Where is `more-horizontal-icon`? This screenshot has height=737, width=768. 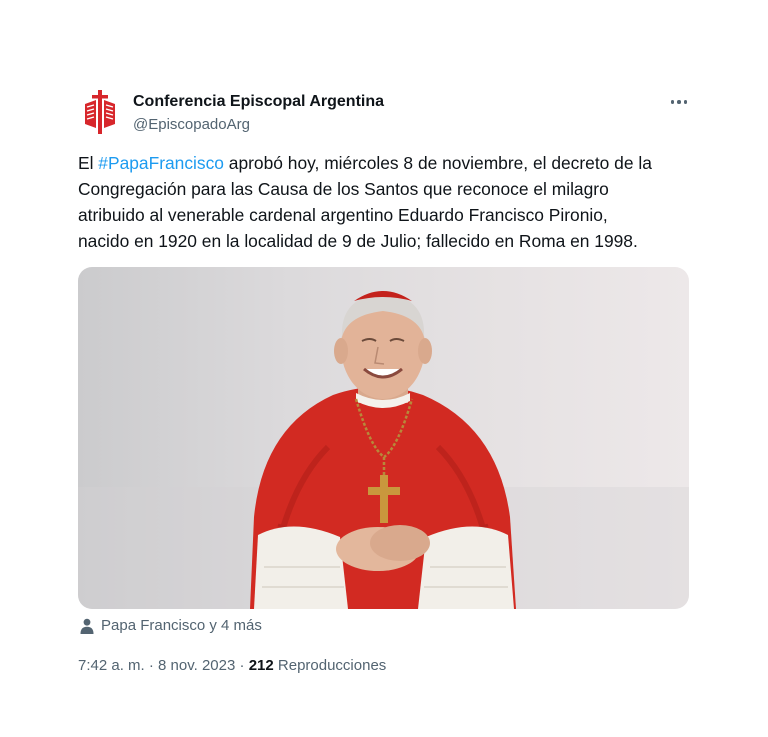 more-horizontal-icon is located at coordinates (679, 102).